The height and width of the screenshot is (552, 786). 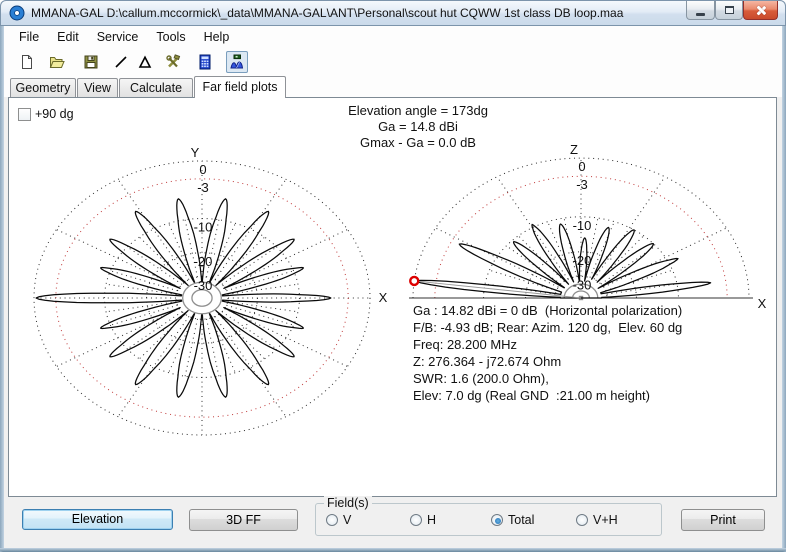 I want to click on new-file-icon, so click(x=27, y=62).